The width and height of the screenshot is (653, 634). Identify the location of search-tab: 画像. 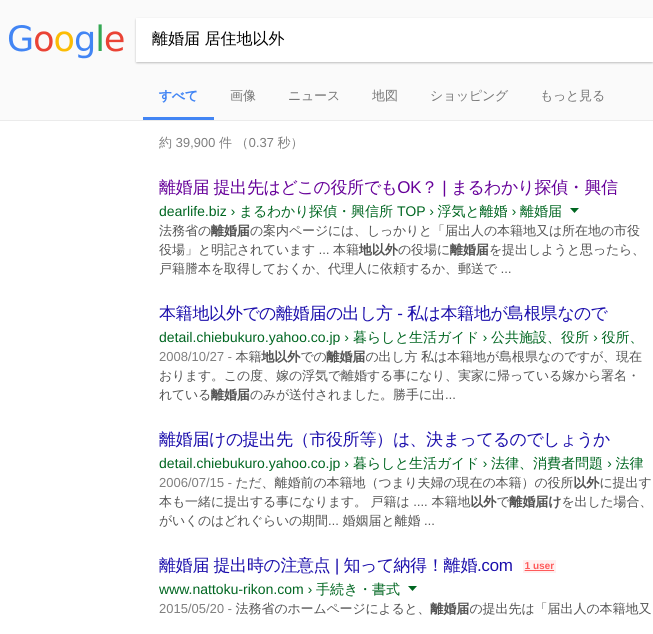
(243, 101).